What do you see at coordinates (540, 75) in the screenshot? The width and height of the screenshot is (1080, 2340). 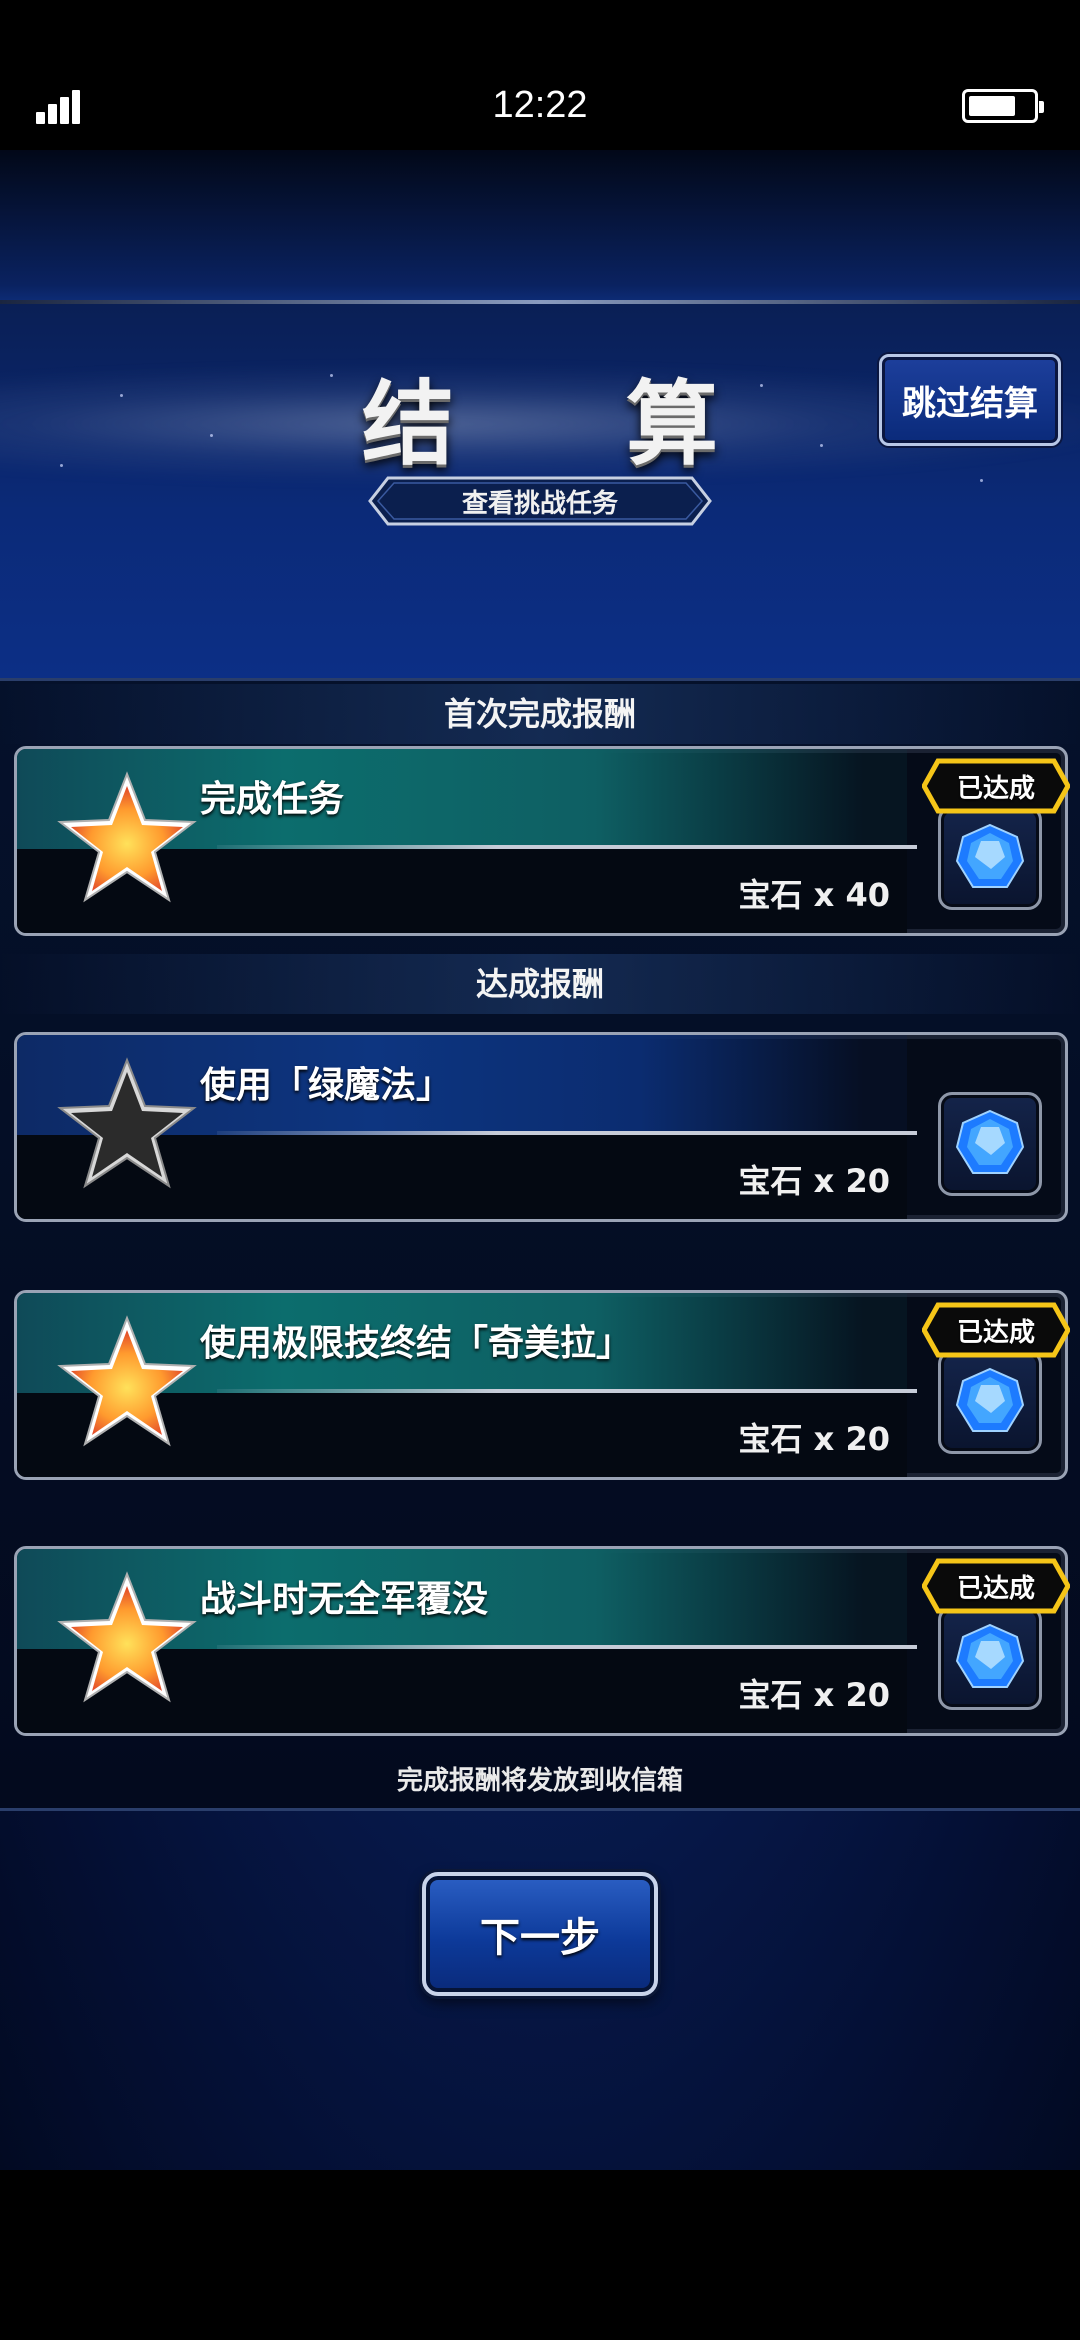 I see `status-bar: 12:22` at bounding box center [540, 75].